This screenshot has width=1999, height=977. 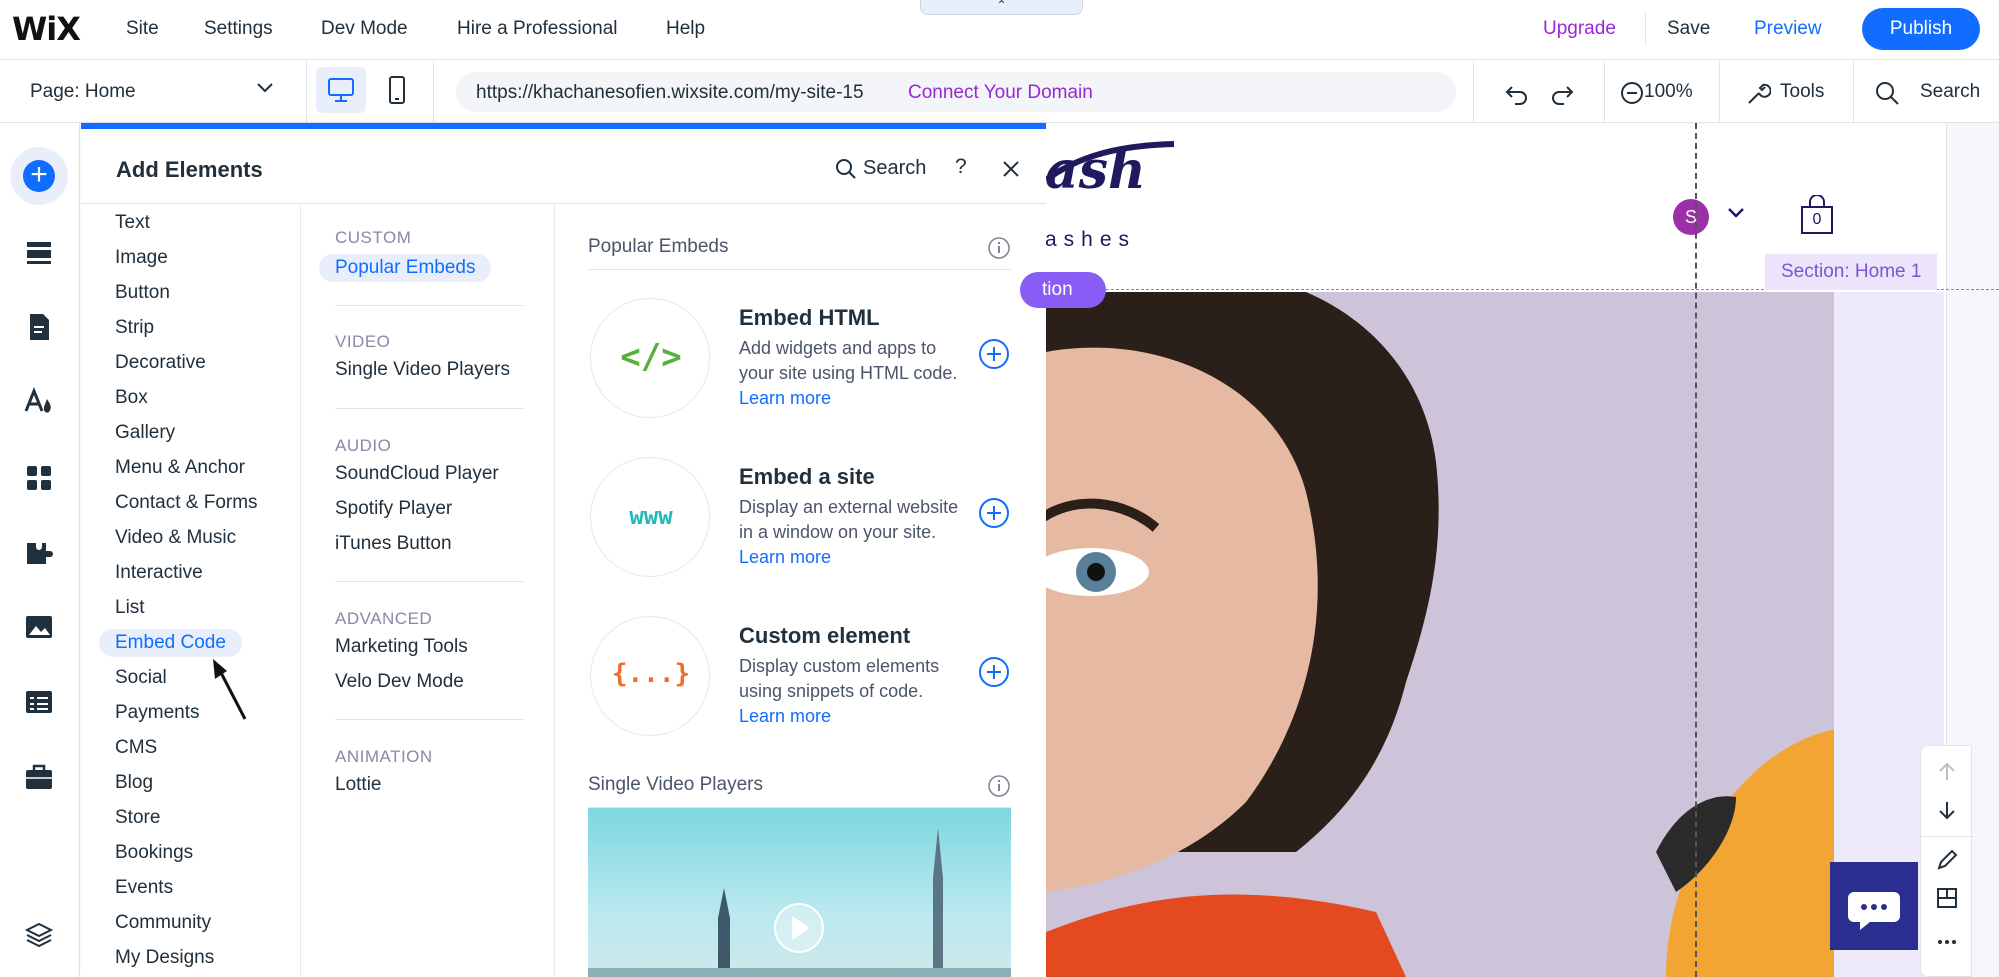 I want to click on publish-button: Publish, so click(x=1921, y=29).